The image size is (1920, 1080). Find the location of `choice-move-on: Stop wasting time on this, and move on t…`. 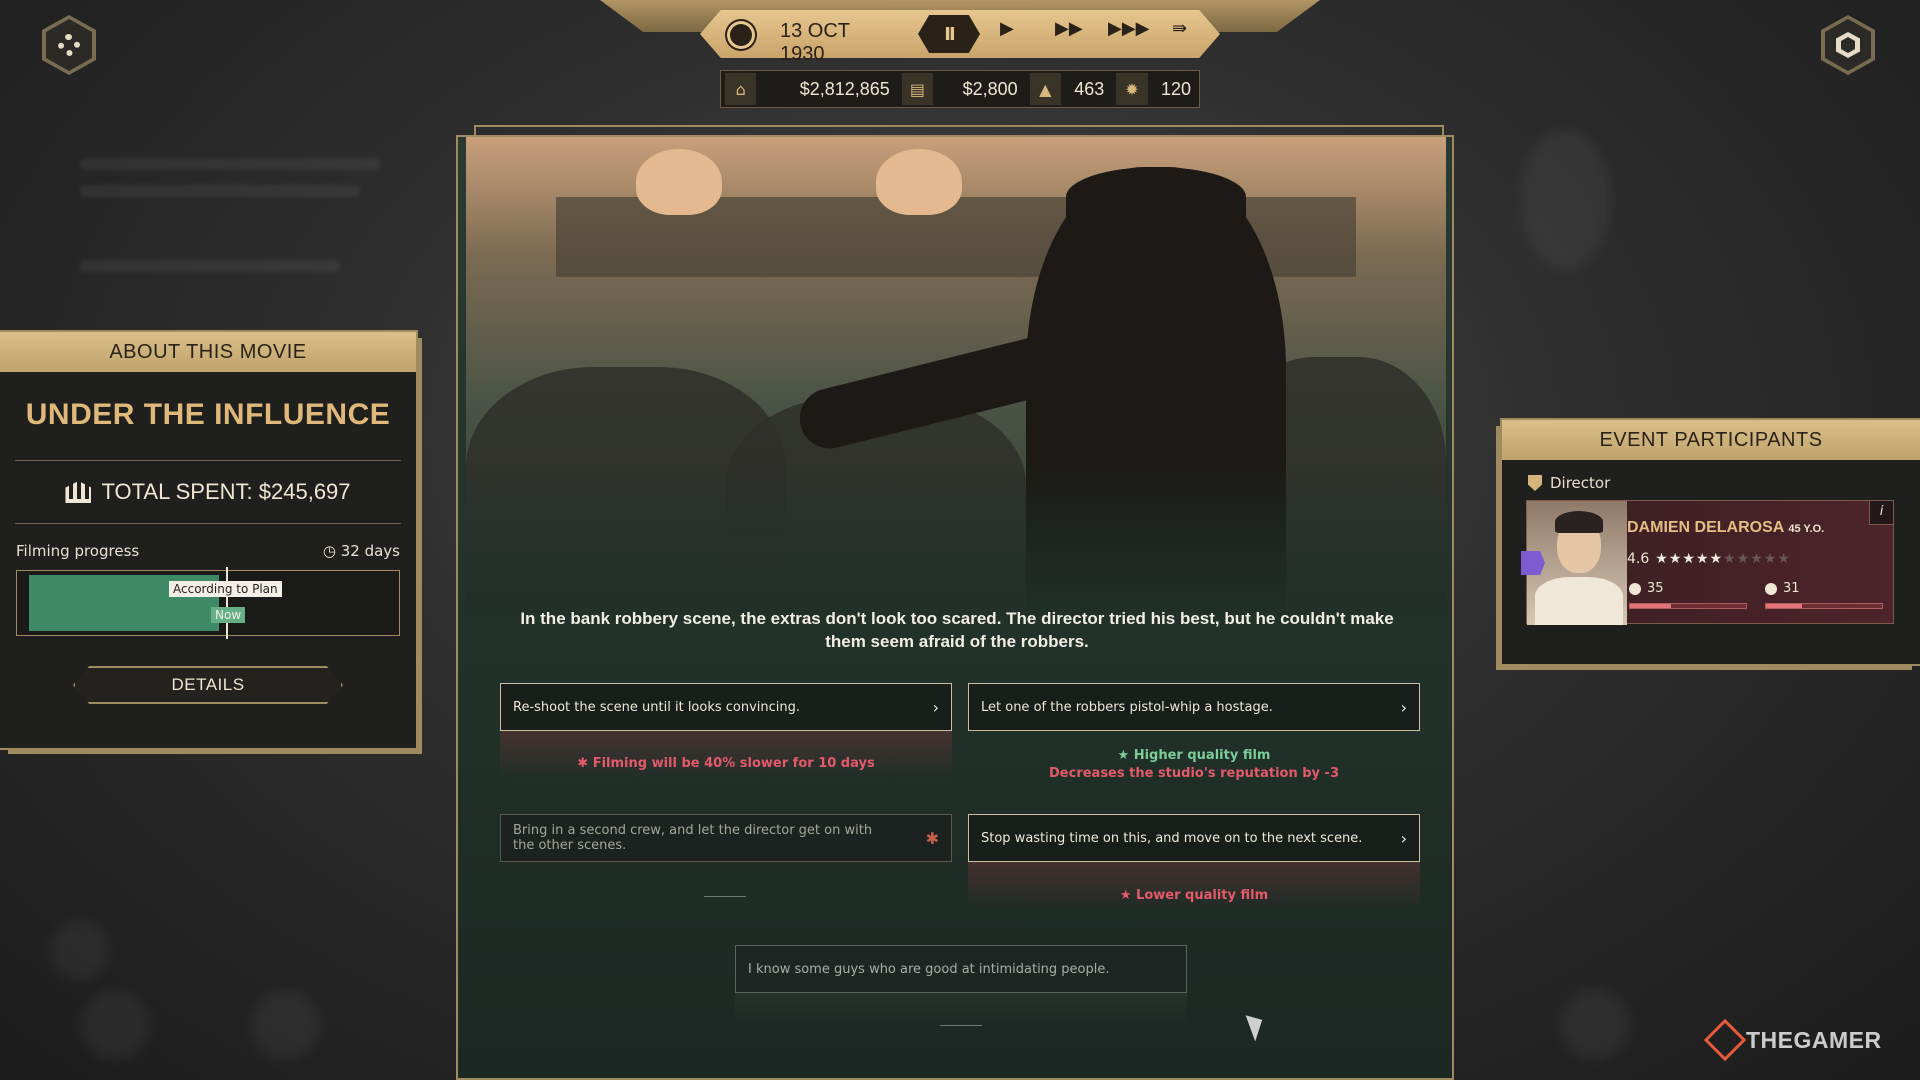

choice-move-on: Stop wasting time on this, and move on t… is located at coordinates (1194, 838).